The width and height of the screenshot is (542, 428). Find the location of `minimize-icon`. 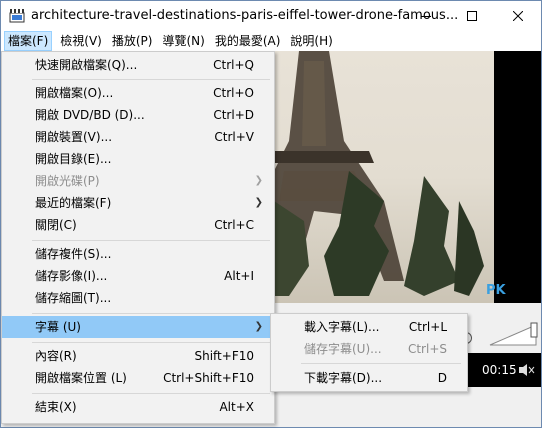

minimize-icon is located at coordinates (426, 16).